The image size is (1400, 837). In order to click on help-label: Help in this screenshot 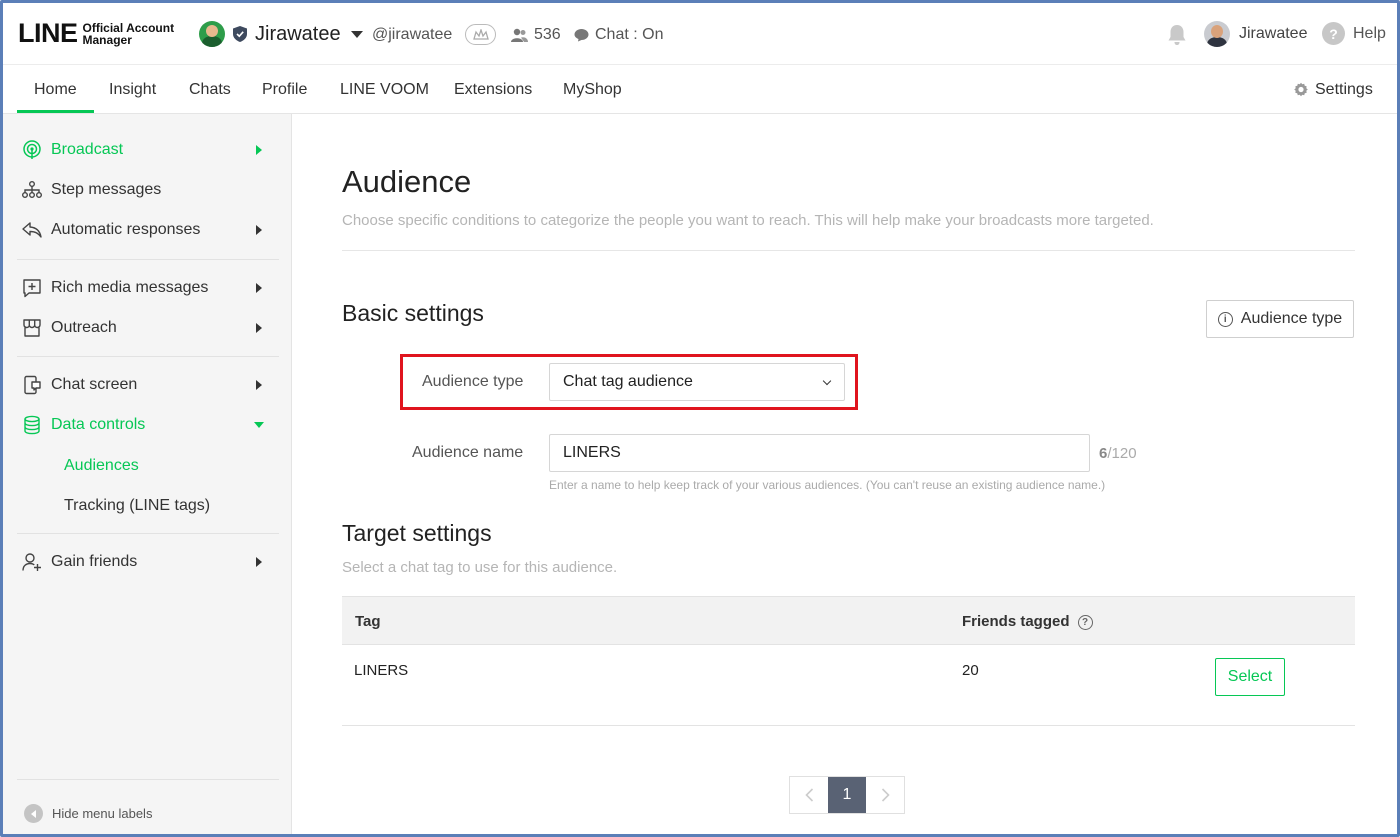, I will do `click(1369, 33)`.